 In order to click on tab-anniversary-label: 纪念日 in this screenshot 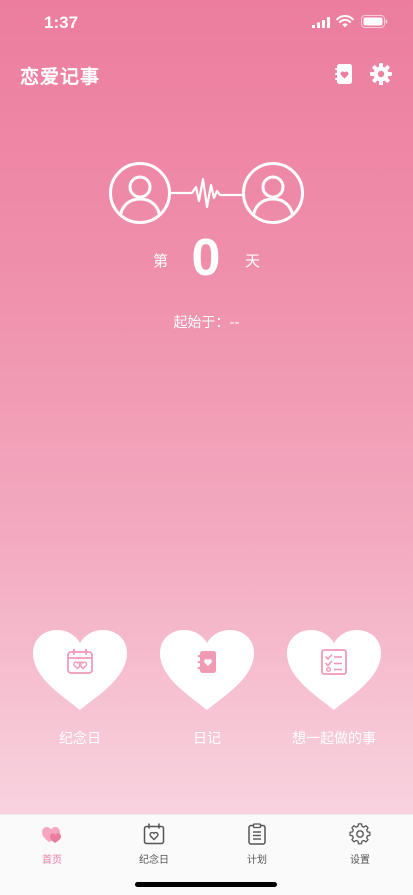, I will do `click(154, 860)`.